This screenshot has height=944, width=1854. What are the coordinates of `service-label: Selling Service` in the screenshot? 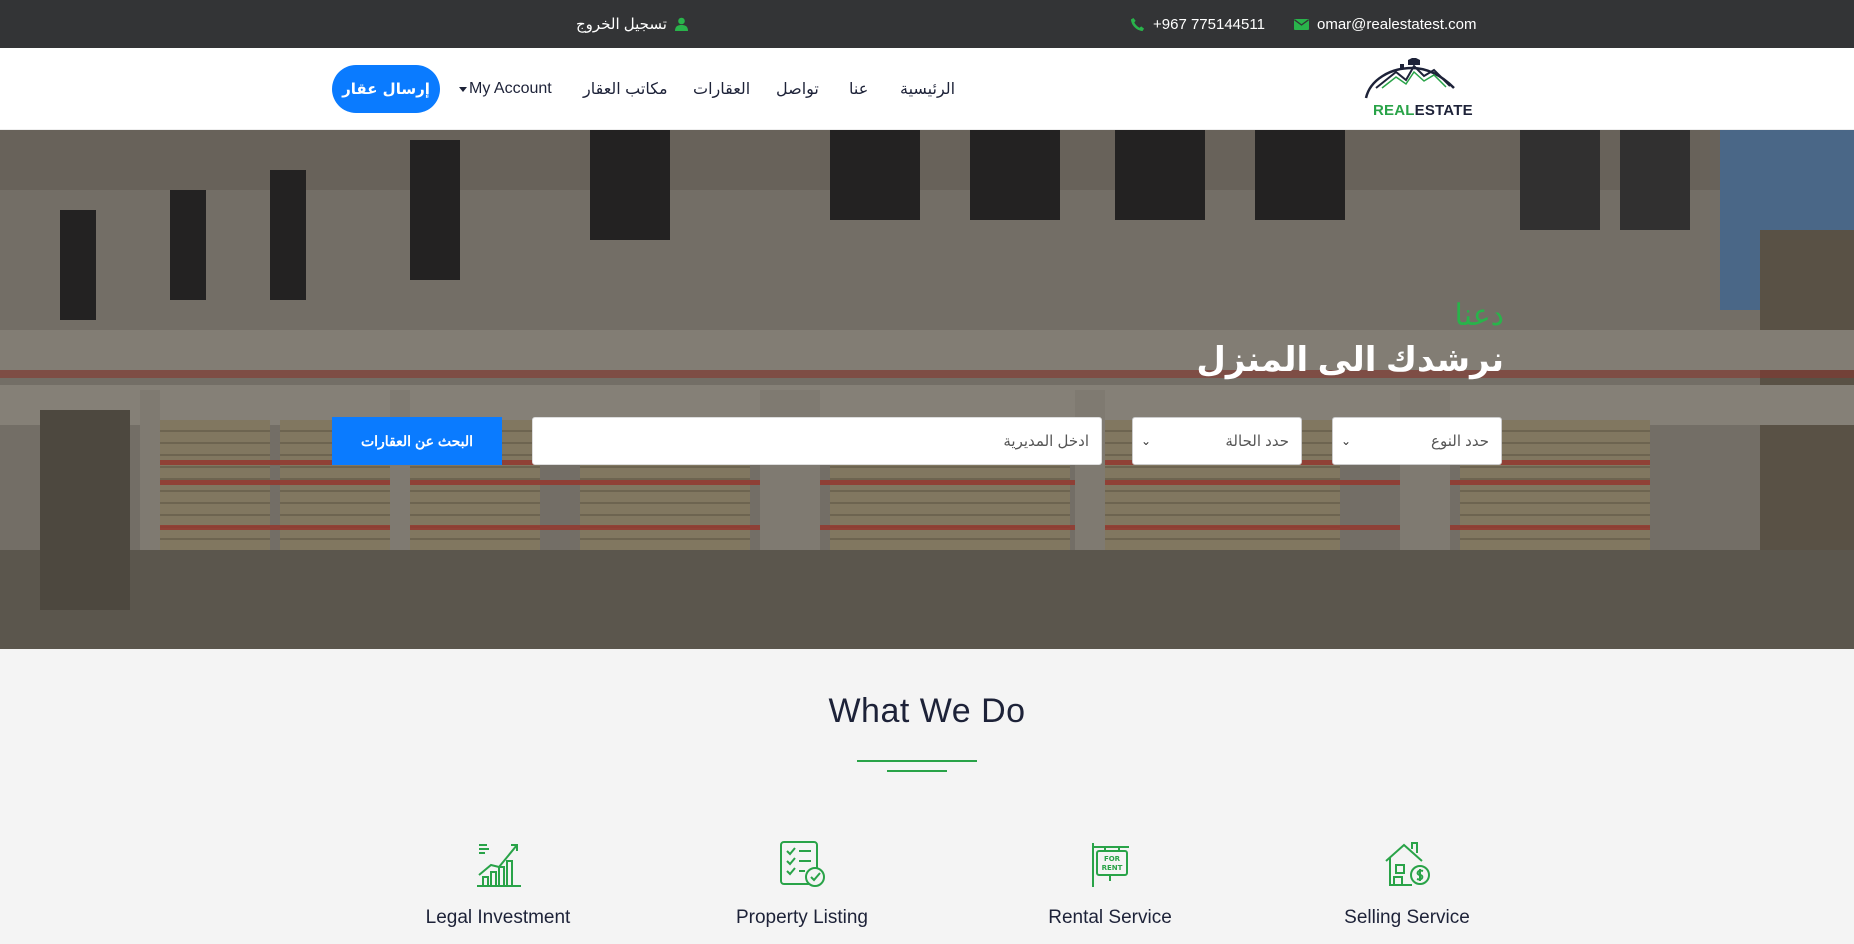 It's located at (1407, 917).